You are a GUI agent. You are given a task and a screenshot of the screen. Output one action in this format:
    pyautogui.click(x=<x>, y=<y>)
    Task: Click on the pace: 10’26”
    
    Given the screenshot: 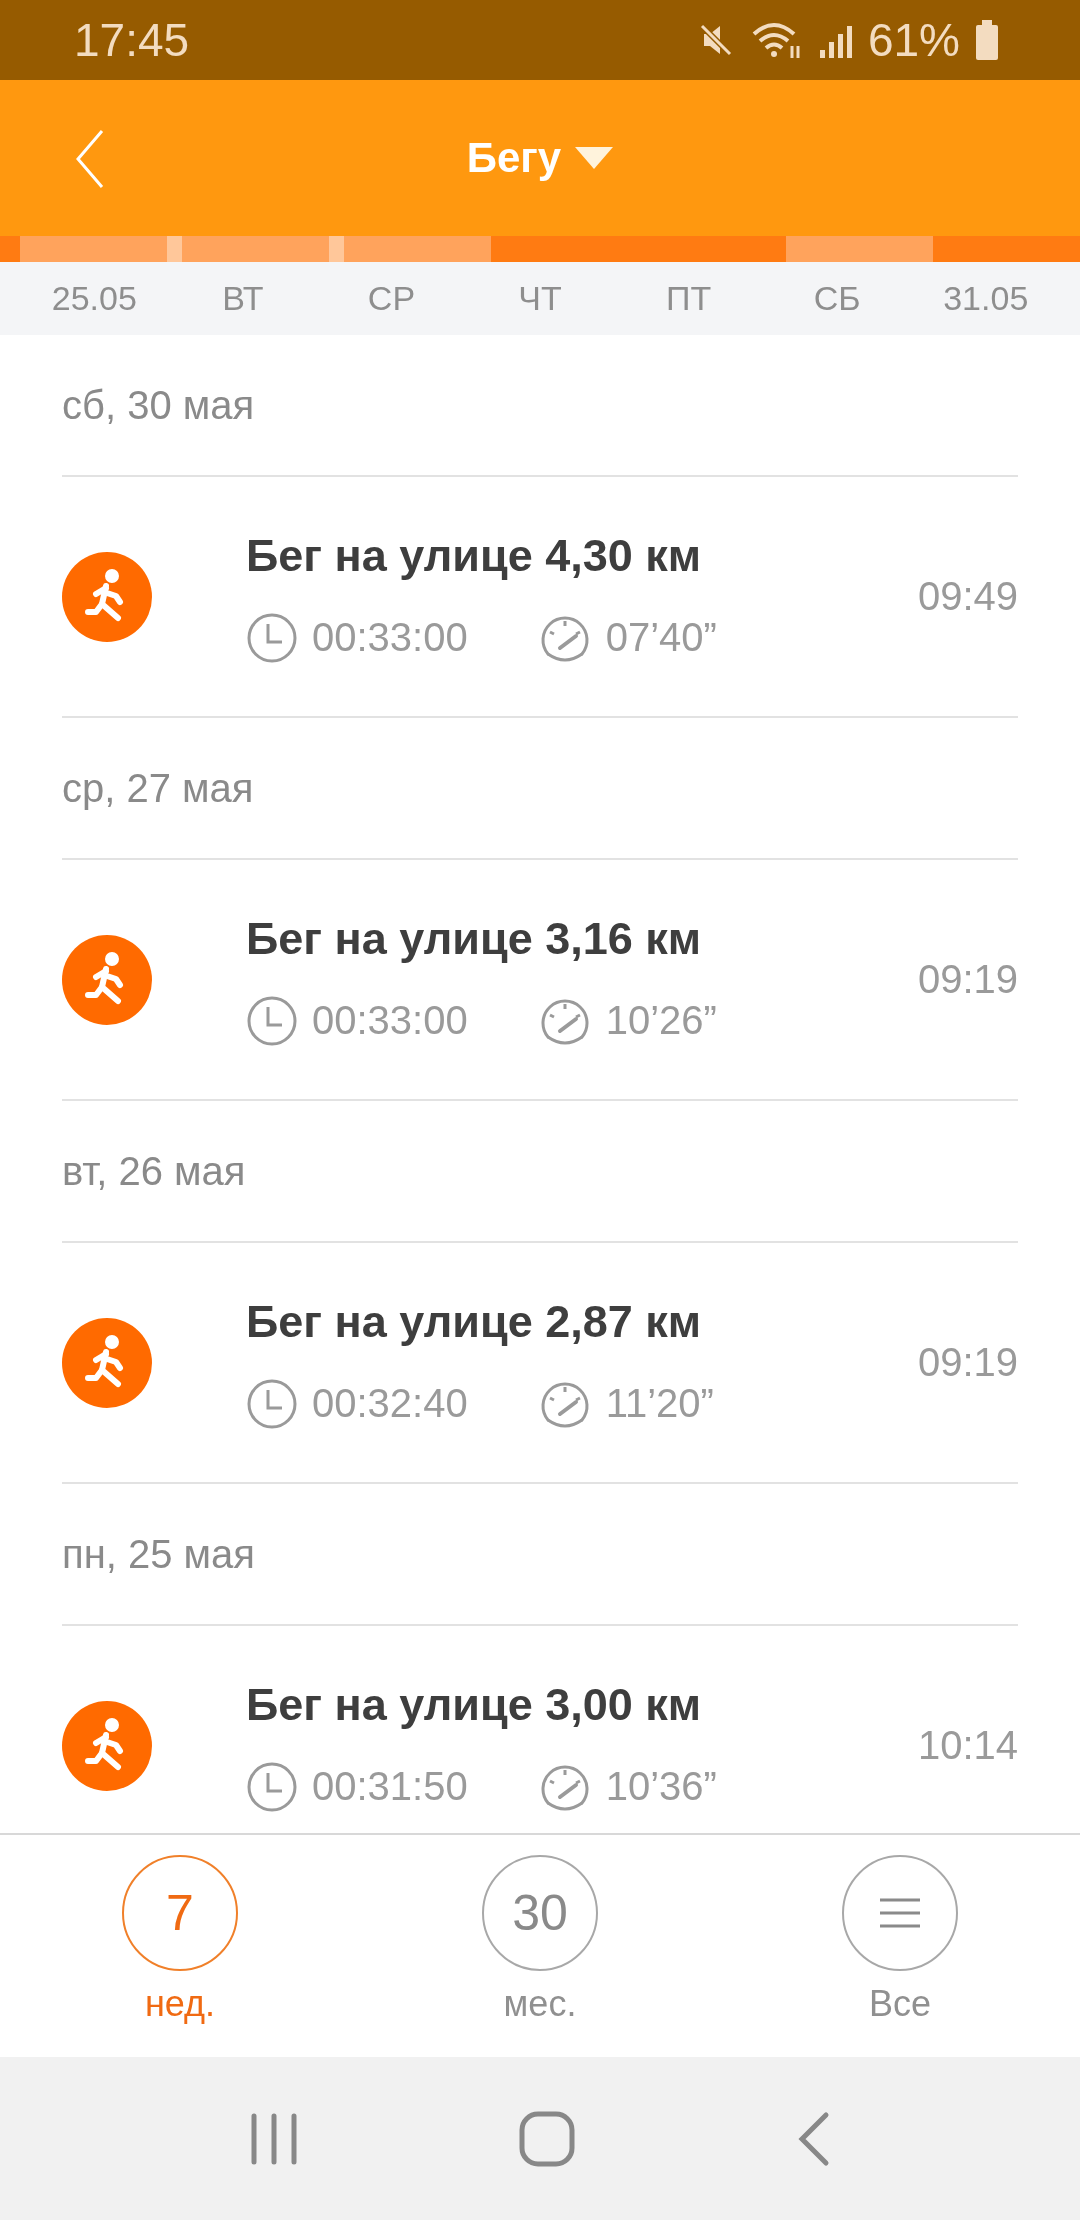 What is the action you would take?
    pyautogui.click(x=661, y=1020)
    